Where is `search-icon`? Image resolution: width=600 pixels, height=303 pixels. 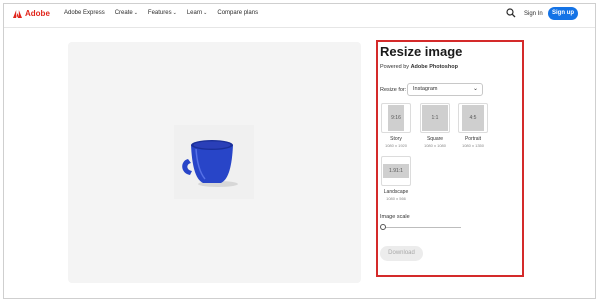
search-icon is located at coordinates (511, 13).